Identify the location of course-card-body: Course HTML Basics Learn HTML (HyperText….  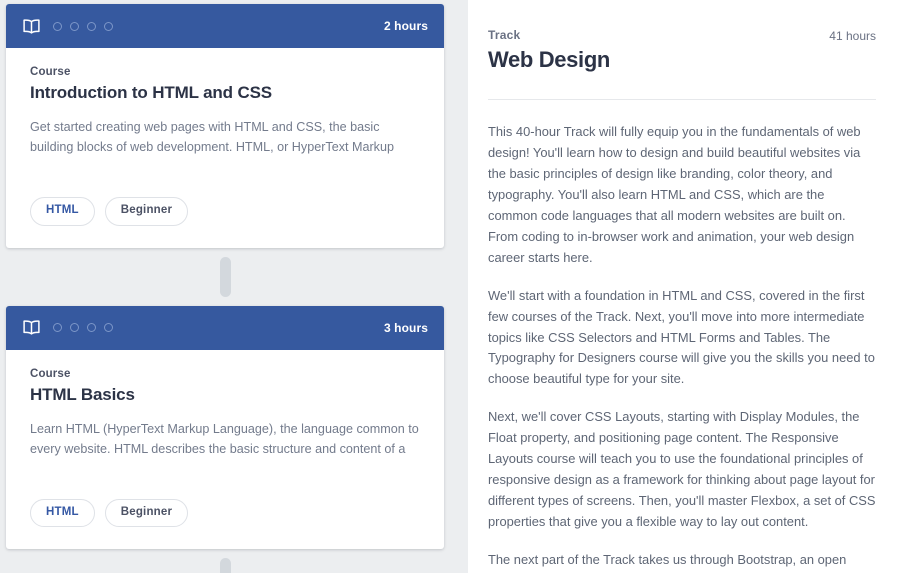
(225, 405).